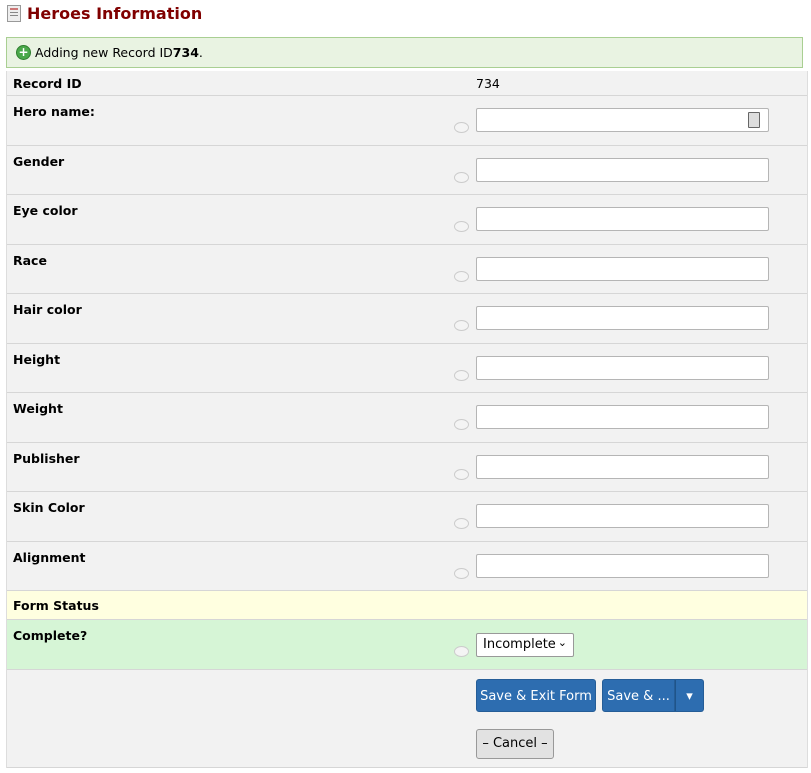 The width and height of the screenshot is (811, 773). Describe the element at coordinates (754, 120) in the screenshot. I see `identifier-icon` at that location.